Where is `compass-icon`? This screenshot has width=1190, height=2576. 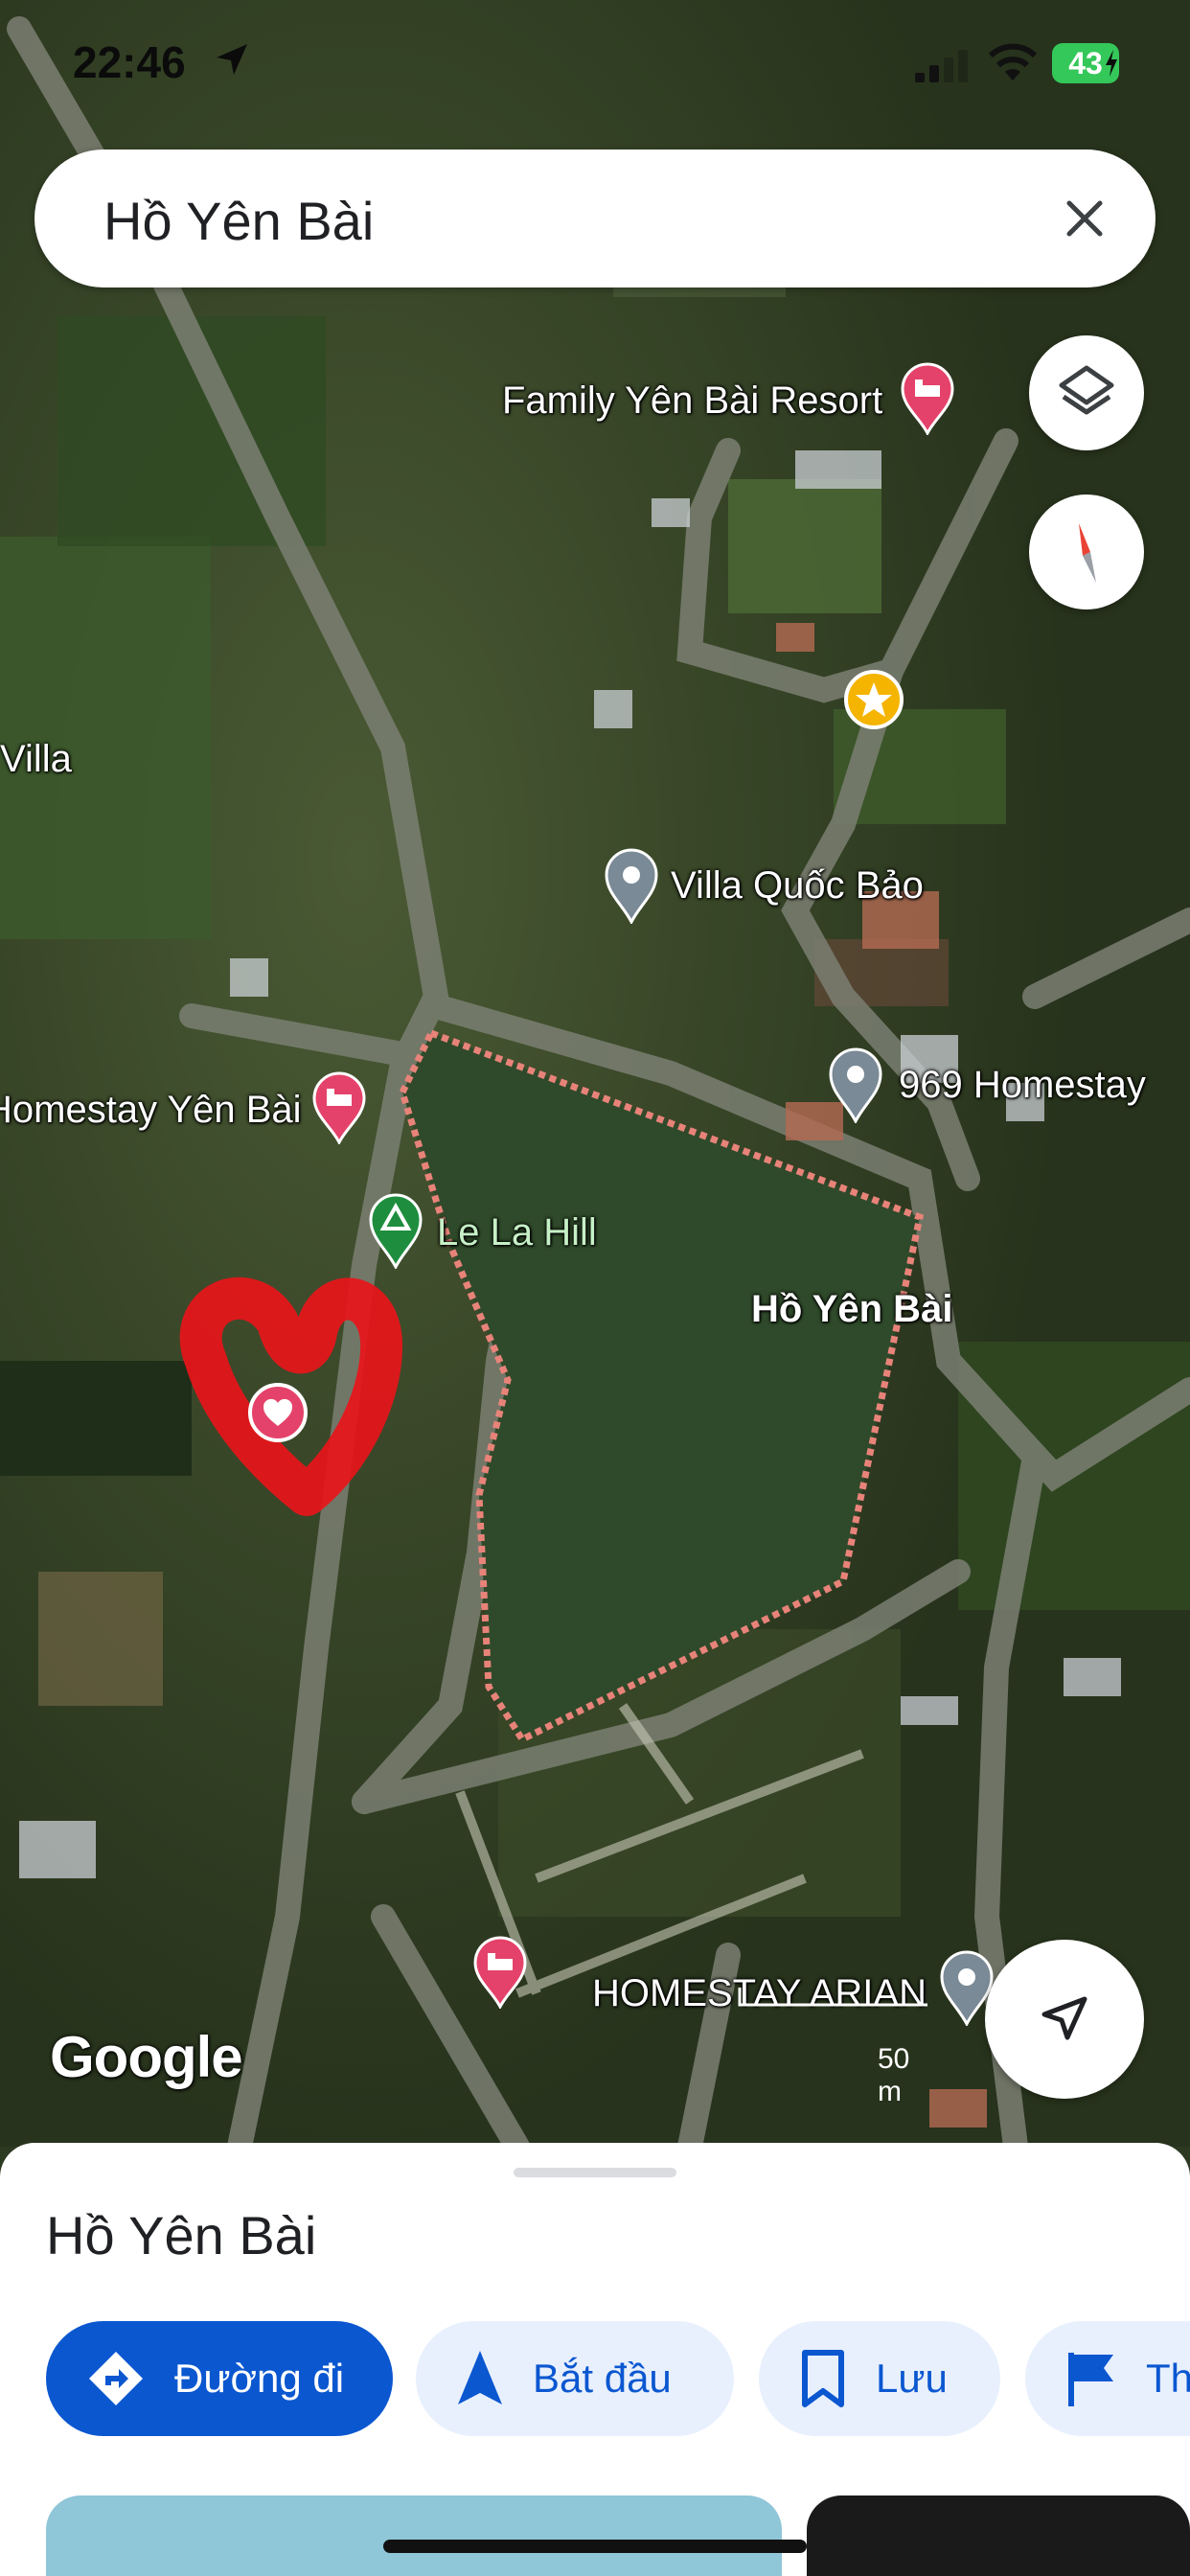
compass-icon is located at coordinates (1088, 553).